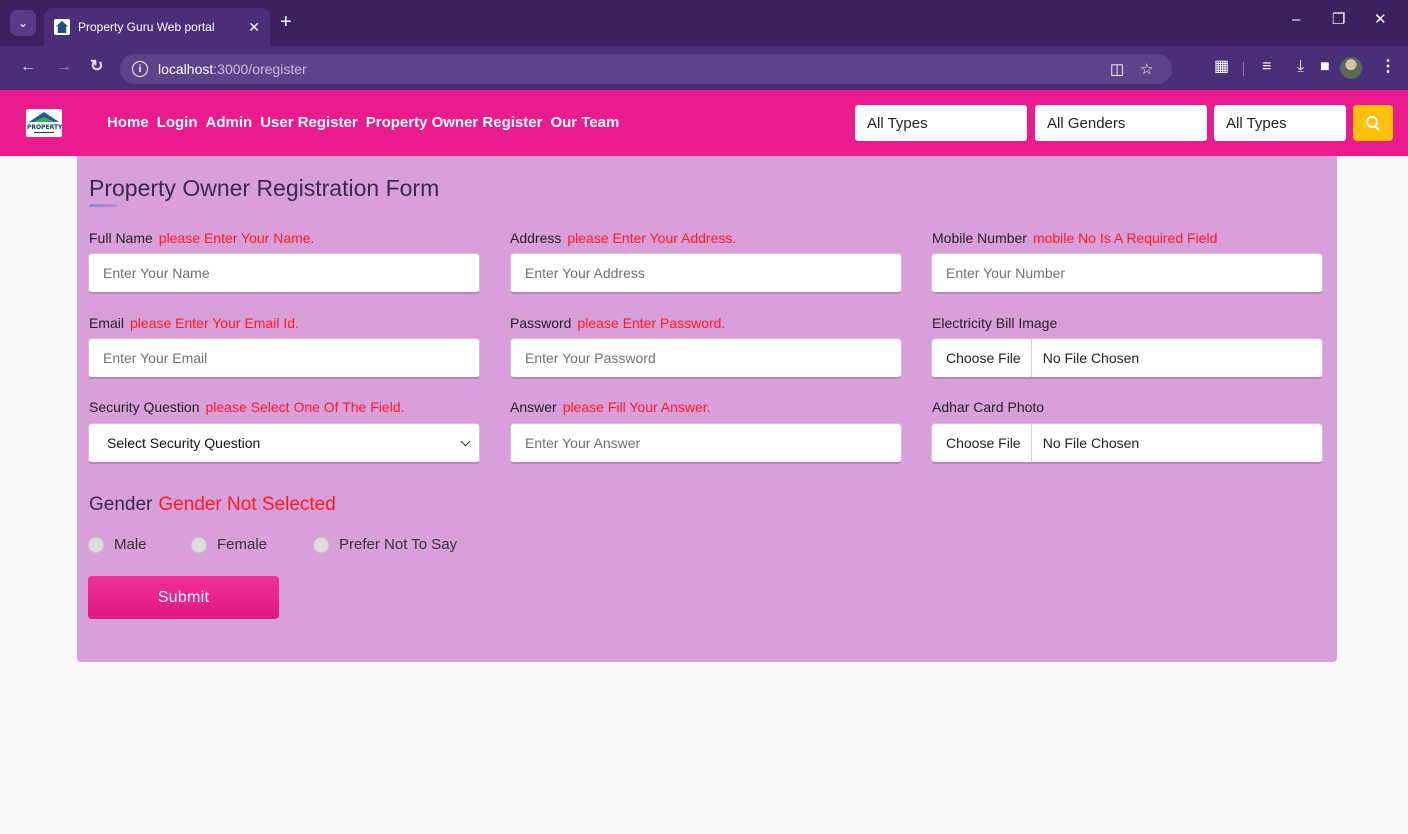 The image size is (1408, 834). I want to click on adhar-card-file-input: Choose File No File Chosen, so click(1127, 443).